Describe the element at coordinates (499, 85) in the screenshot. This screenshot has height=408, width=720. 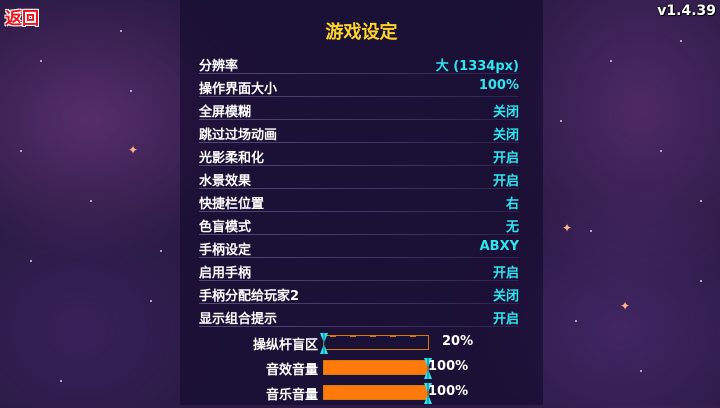
I see `setting-value: 100%` at that location.